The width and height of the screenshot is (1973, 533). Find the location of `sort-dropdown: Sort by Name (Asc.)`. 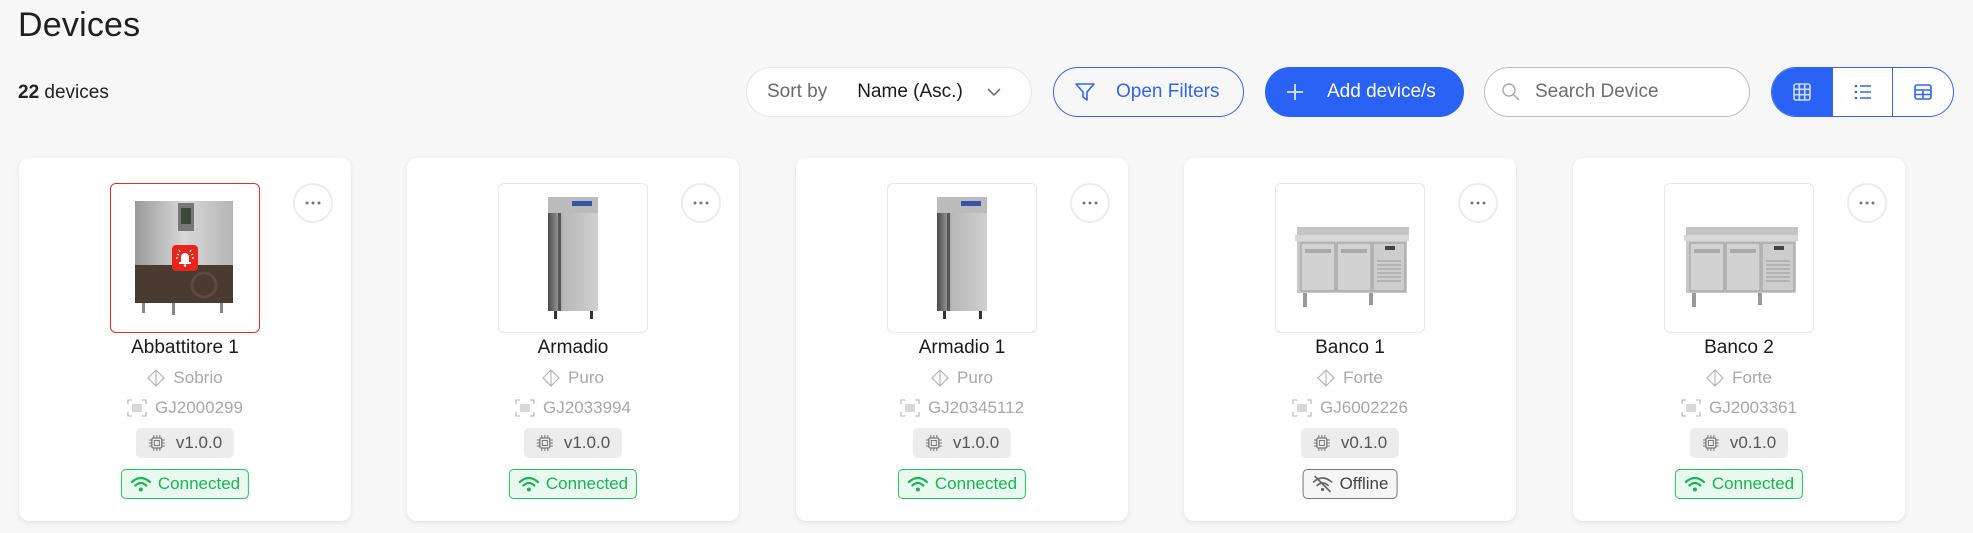

sort-dropdown: Sort by Name (Asc.) is located at coordinates (889, 92).